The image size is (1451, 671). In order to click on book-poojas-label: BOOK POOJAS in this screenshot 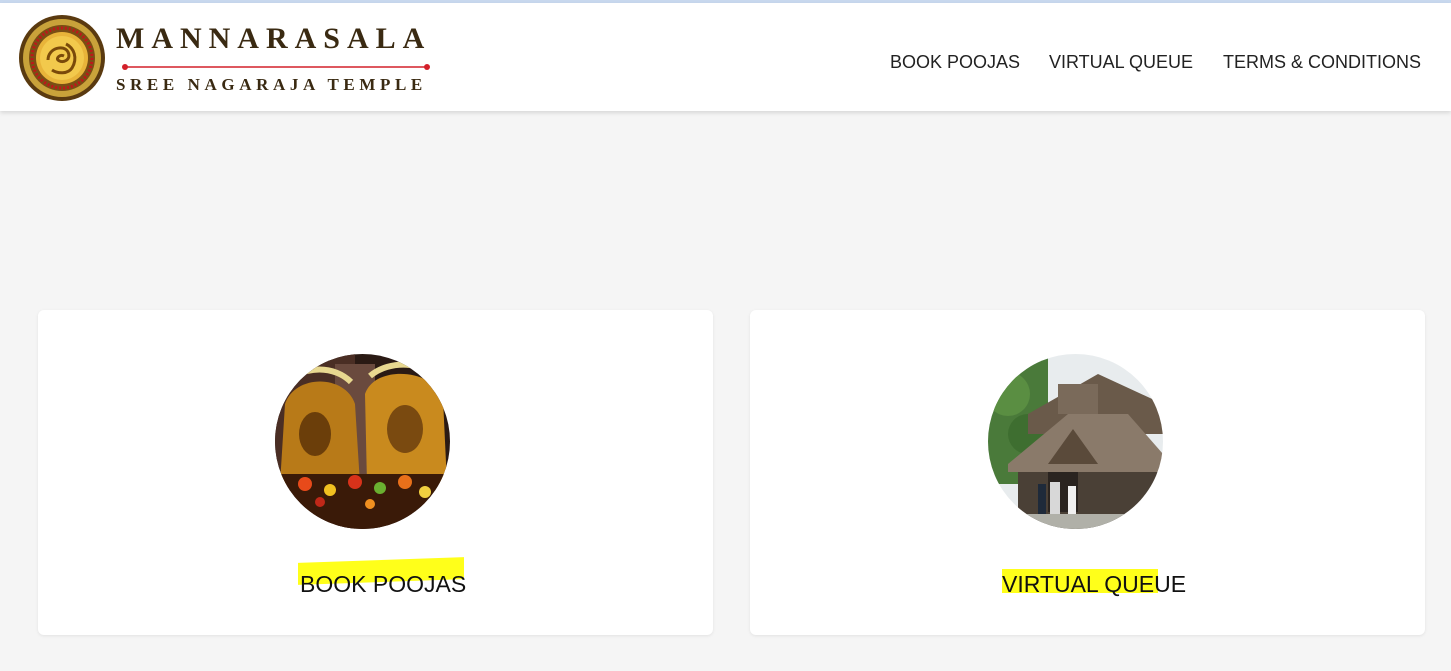, I will do `click(383, 584)`.